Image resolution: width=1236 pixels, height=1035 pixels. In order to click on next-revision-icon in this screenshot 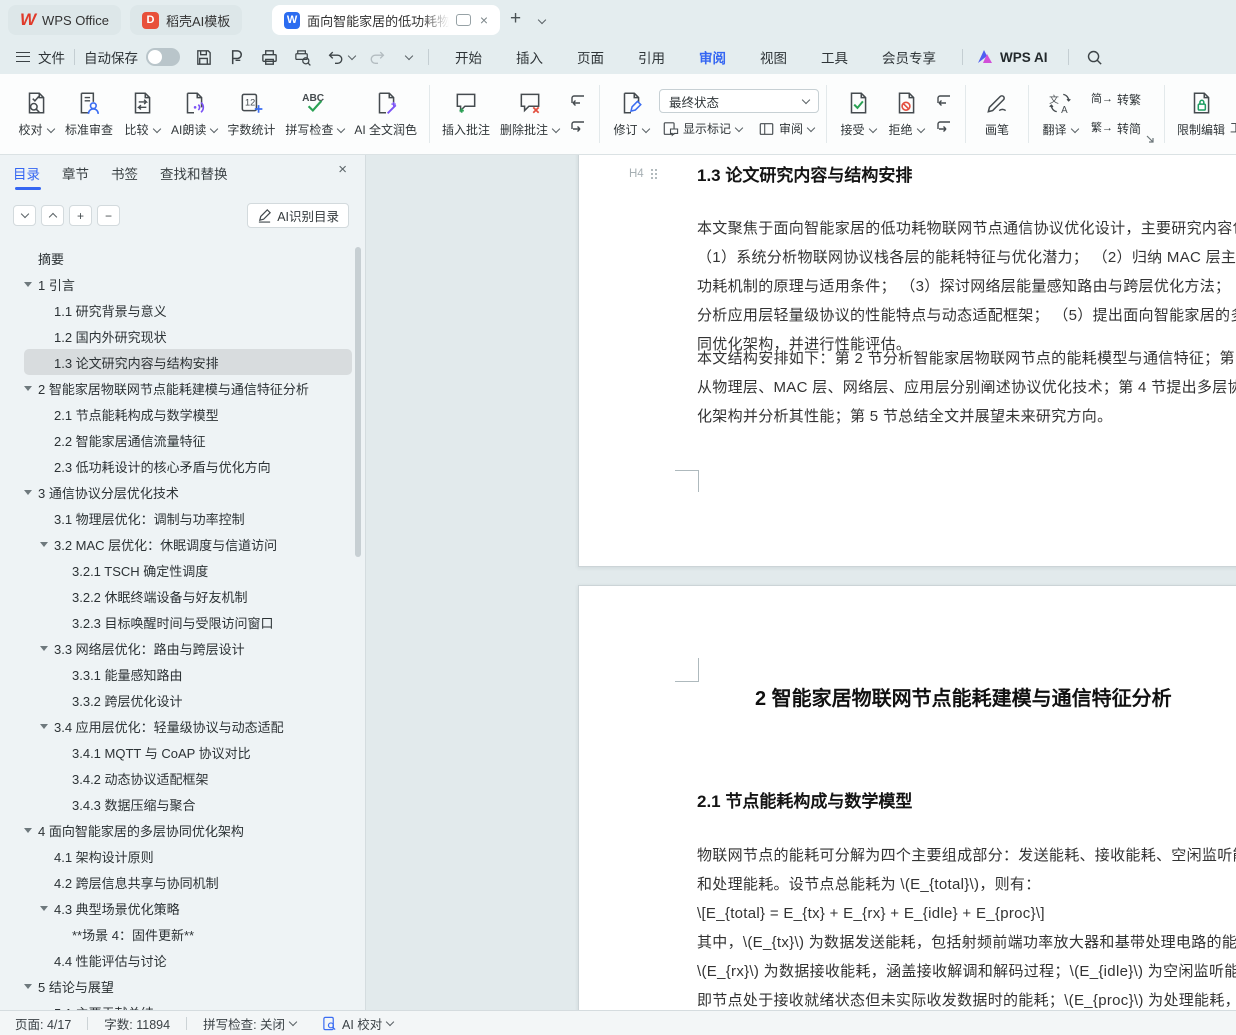, I will do `click(944, 127)`.